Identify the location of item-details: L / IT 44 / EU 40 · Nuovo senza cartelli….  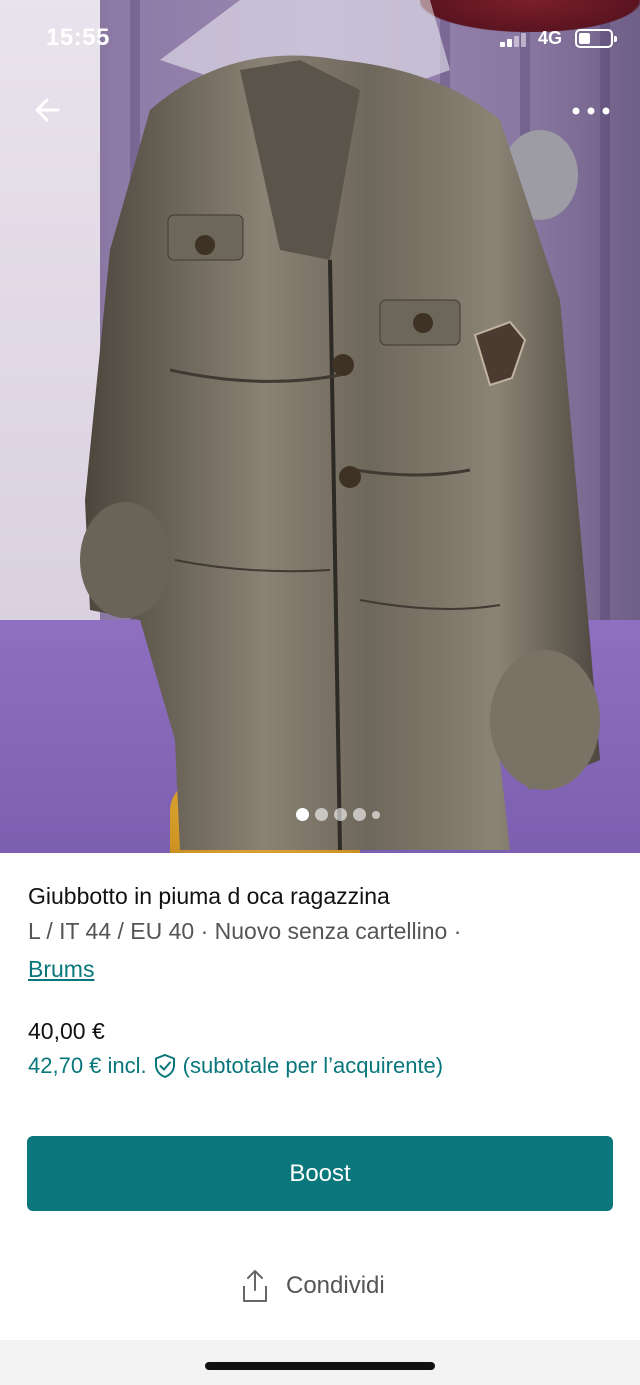
(245, 931).